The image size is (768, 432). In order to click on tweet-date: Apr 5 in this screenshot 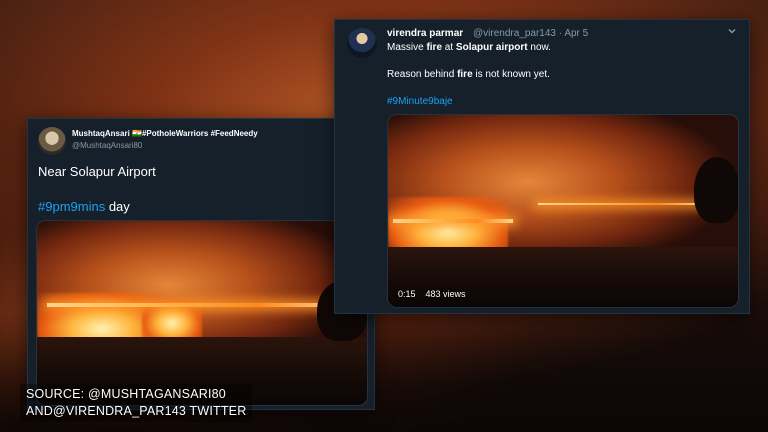, I will do `click(576, 33)`.